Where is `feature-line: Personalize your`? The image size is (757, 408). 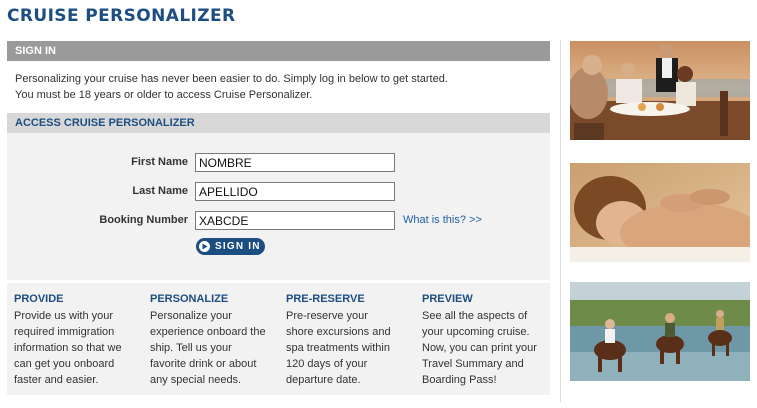
feature-line: Personalize your is located at coordinates (191, 316).